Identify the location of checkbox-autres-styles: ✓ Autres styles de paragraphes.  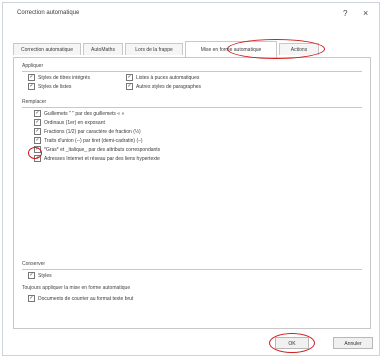
(163, 86).